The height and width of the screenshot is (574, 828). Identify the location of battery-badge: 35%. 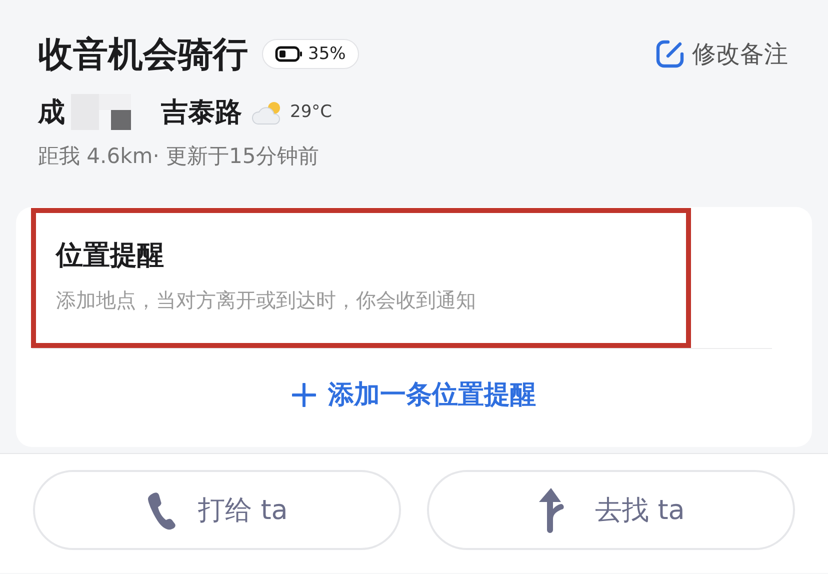
(310, 54).